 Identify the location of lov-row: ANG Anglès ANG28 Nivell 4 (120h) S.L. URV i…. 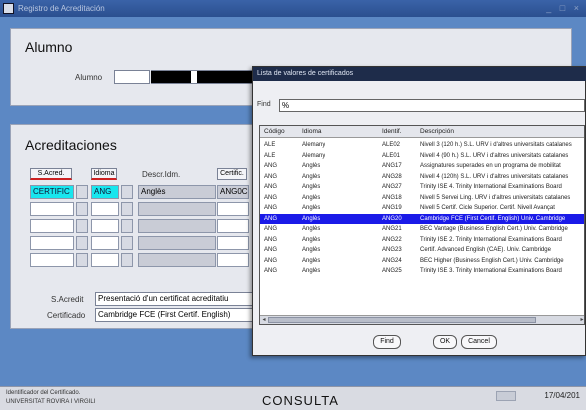
(422, 177).